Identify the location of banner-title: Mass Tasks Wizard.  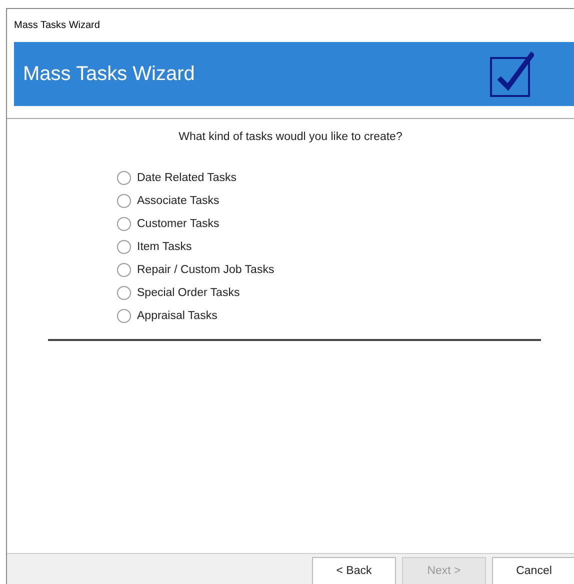
(109, 74).